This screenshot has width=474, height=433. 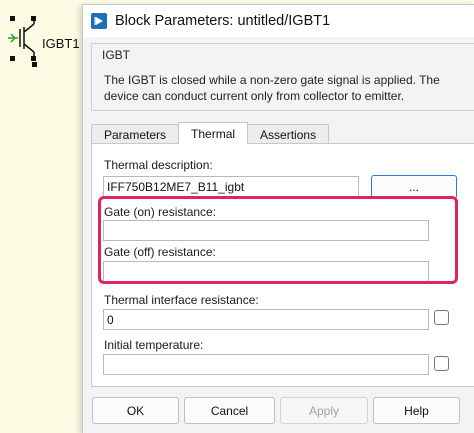 What do you see at coordinates (266, 364) in the screenshot?
I see `initial-temperature-input` at bounding box center [266, 364].